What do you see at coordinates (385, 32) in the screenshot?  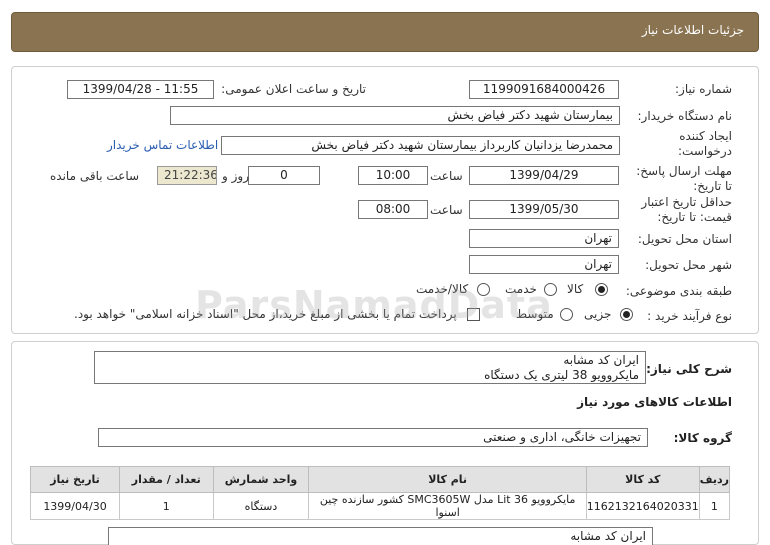 I see `page-header: جزئیات اطلاعات نیاز` at bounding box center [385, 32].